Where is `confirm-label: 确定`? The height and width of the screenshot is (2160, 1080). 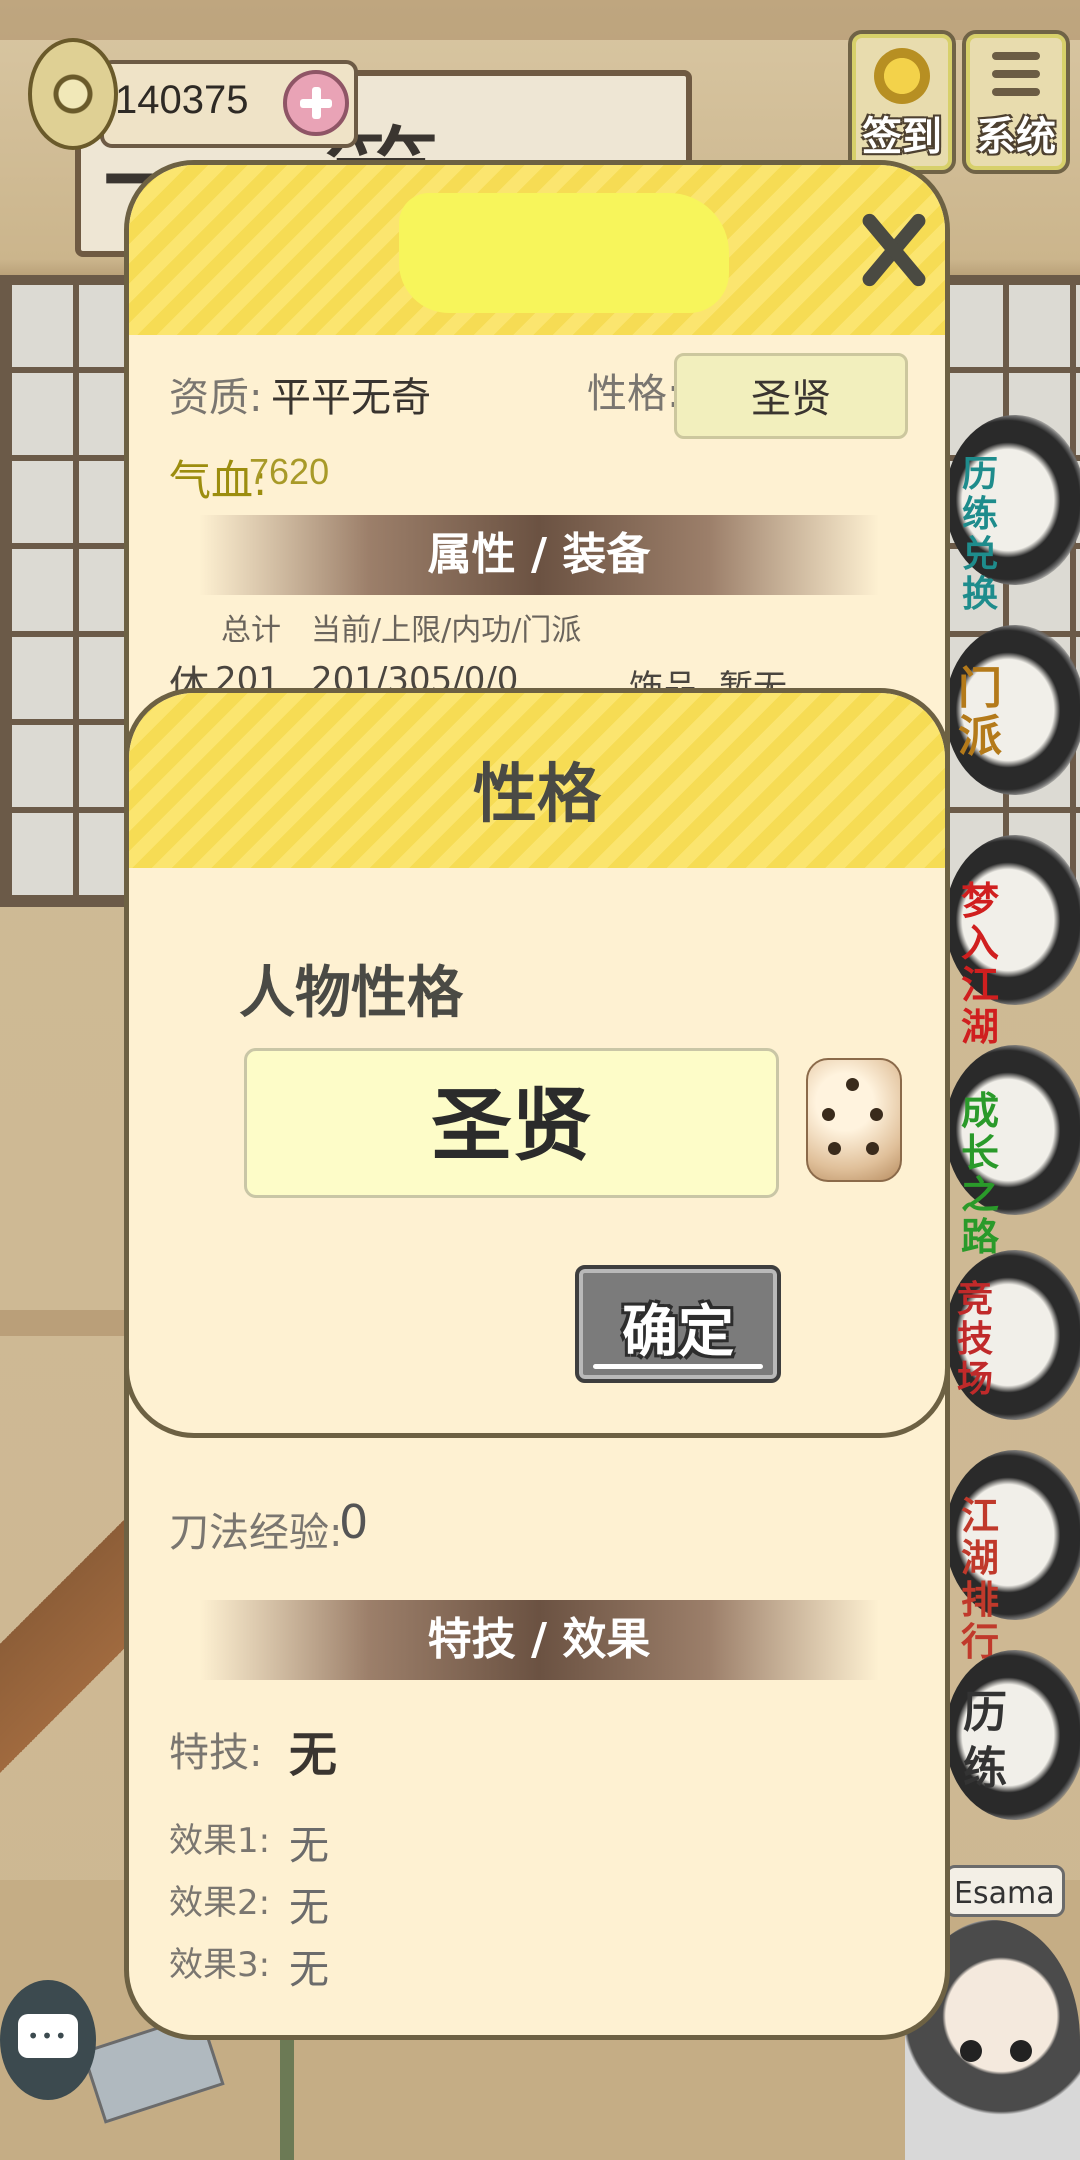
confirm-label: 确定 is located at coordinates (678, 1332).